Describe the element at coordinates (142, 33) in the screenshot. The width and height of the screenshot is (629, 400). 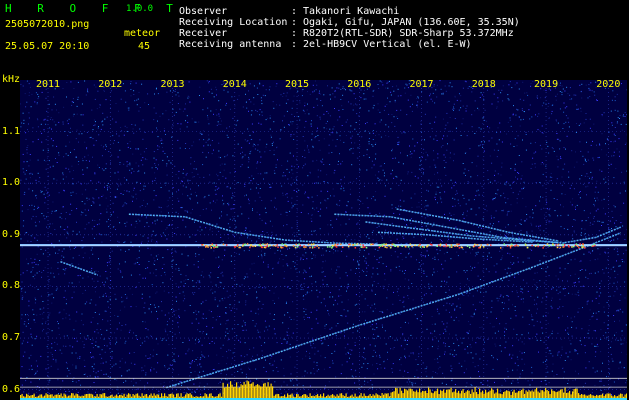
I see `meteor-label: meteor` at that location.